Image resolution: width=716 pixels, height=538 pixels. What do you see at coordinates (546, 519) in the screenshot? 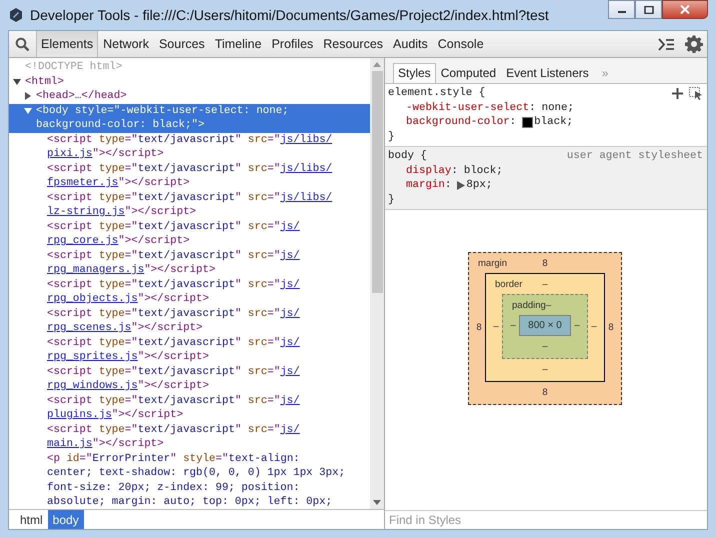
I see `search-field: Find in Styles` at bounding box center [546, 519].